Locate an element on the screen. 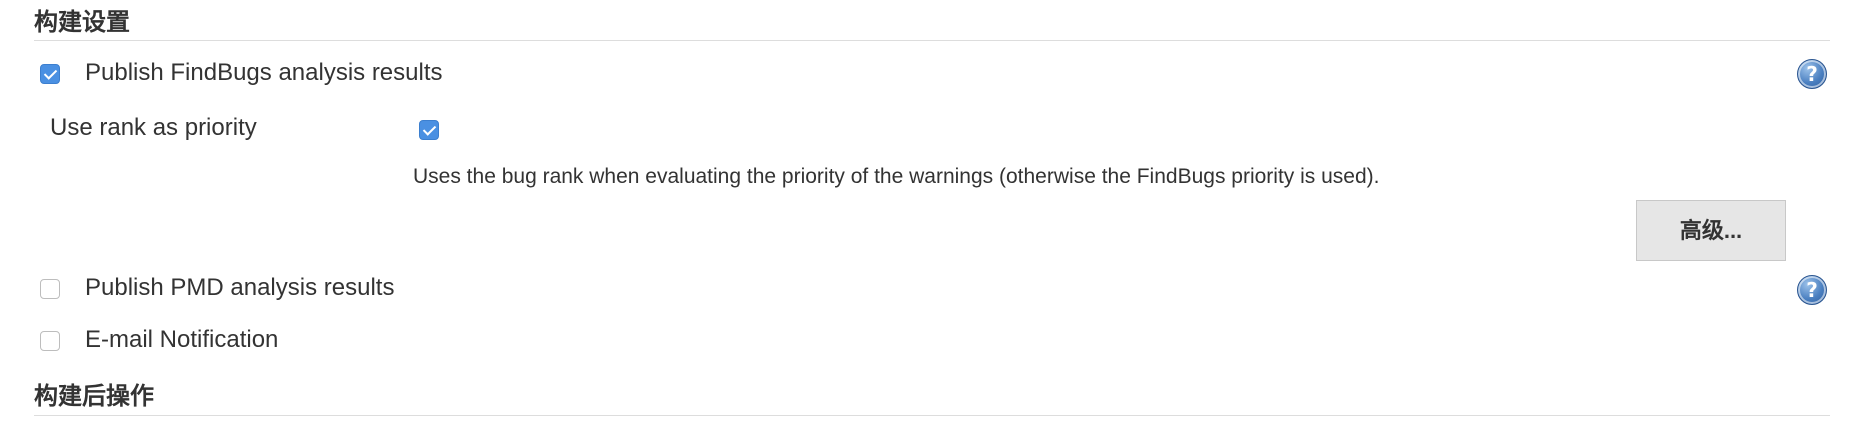 This screenshot has height=430, width=1852. pmd-label: Publish PMD analysis results is located at coordinates (240, 287).